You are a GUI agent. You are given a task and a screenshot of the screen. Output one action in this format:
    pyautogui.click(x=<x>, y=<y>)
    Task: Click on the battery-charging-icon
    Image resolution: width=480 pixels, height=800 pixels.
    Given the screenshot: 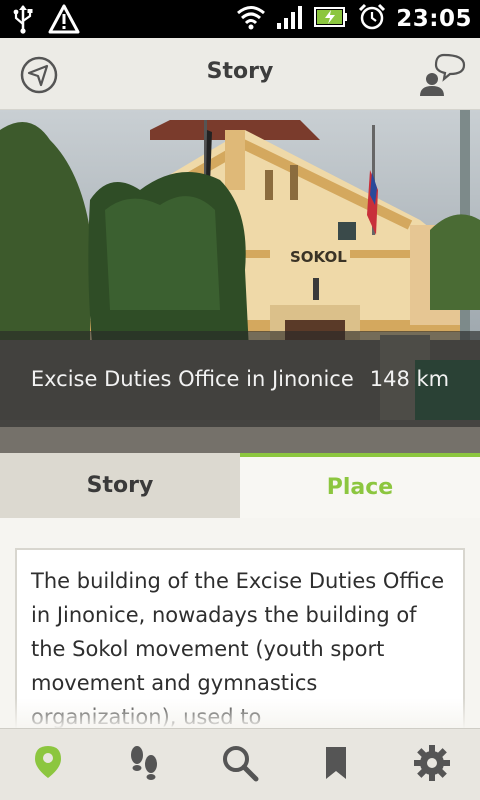 What is the action you would take?
    pyautogui.click(x=331, y=19)
    